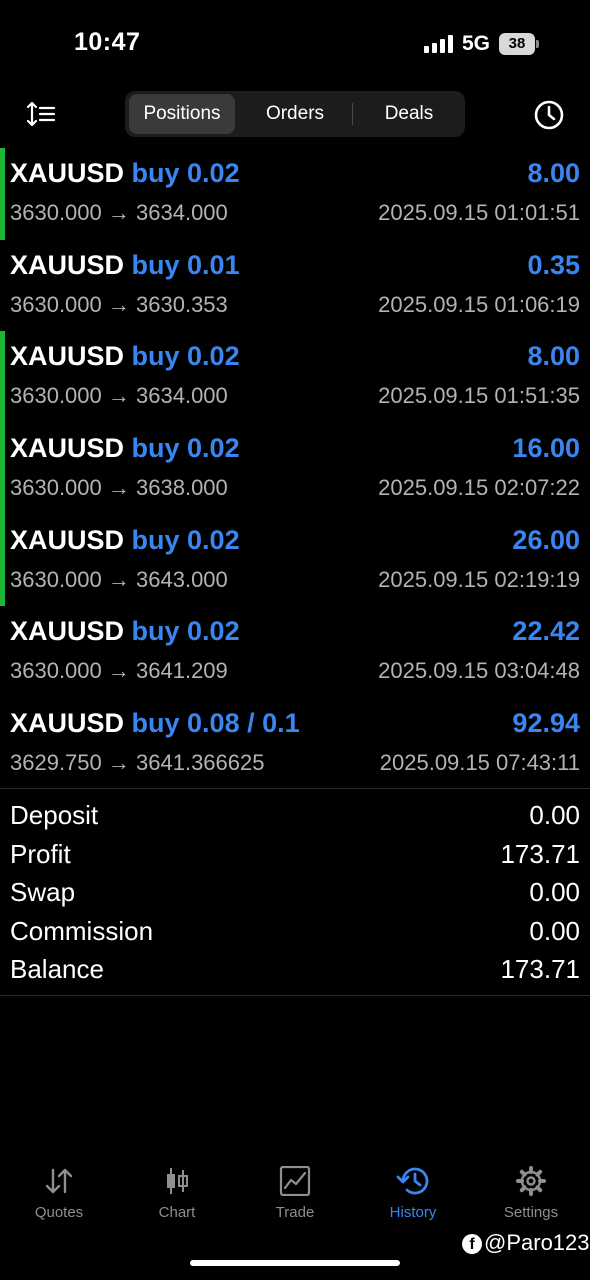 The image size is (590, 1280). I want to click on segment-divider, so click(352, 114).